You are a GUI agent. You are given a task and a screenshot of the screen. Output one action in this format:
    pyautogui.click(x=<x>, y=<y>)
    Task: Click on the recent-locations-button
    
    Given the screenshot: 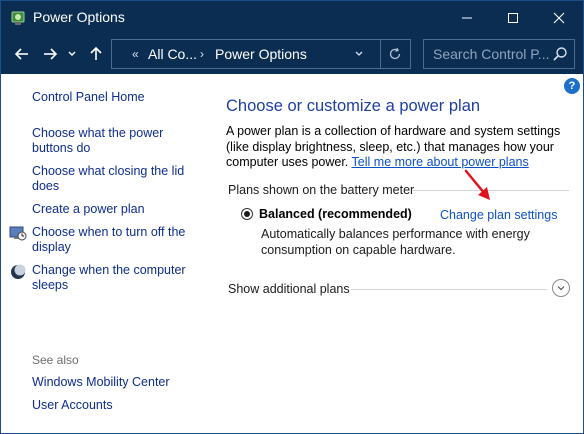 What is the action you would take?
    pyautogui.click(x=72, y=54)
    